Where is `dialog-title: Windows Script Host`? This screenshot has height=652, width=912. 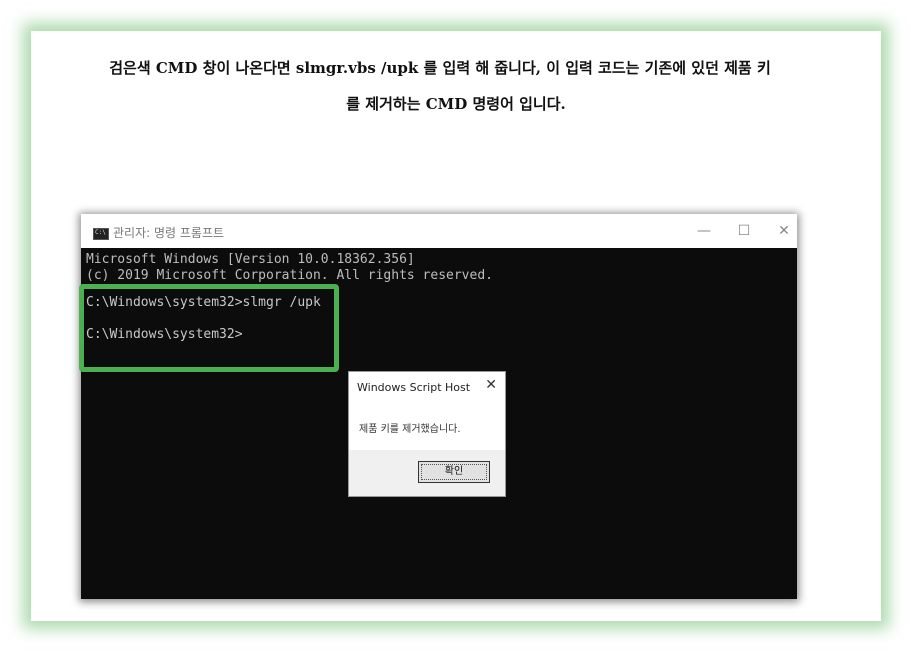 dialog-title: Windows Script Host is located at coordinates (414, 387).